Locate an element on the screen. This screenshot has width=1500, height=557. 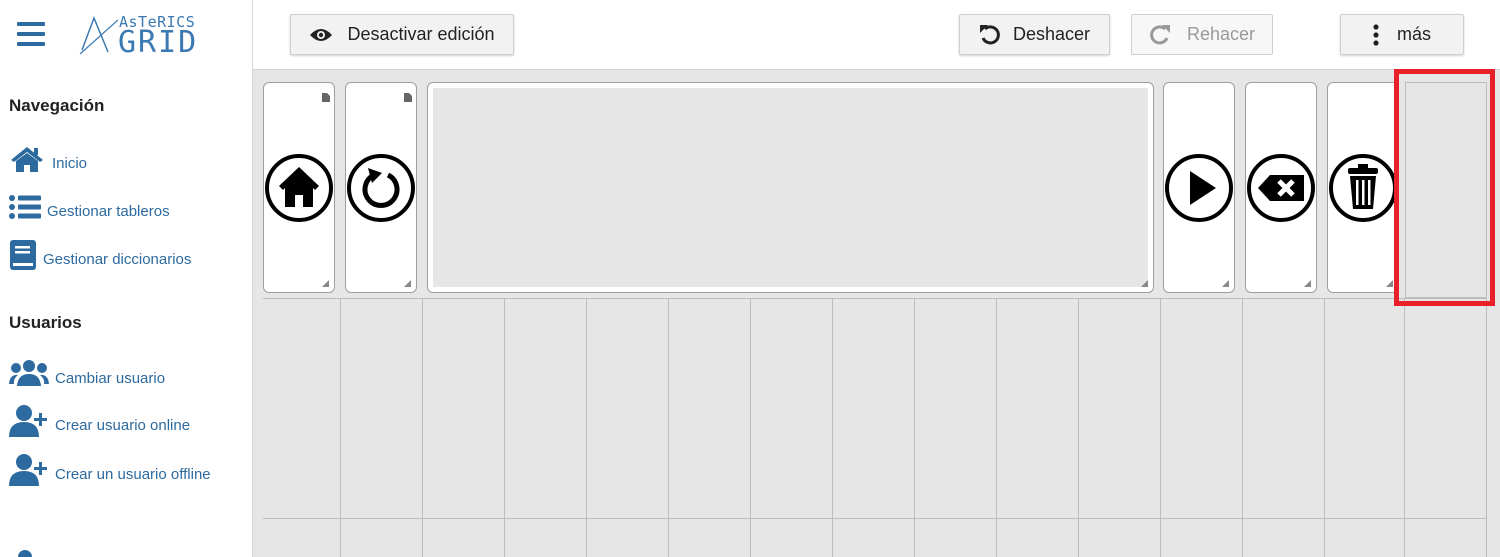
grid-cell-play is located at coordinates (1199, 187).